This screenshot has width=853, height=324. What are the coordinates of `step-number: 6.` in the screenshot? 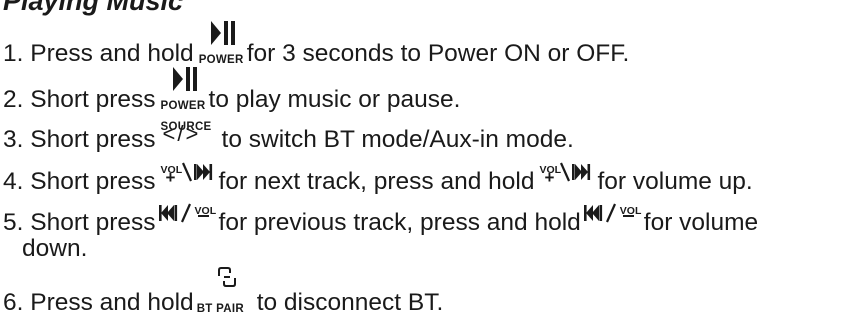 It's located at (13, 302).